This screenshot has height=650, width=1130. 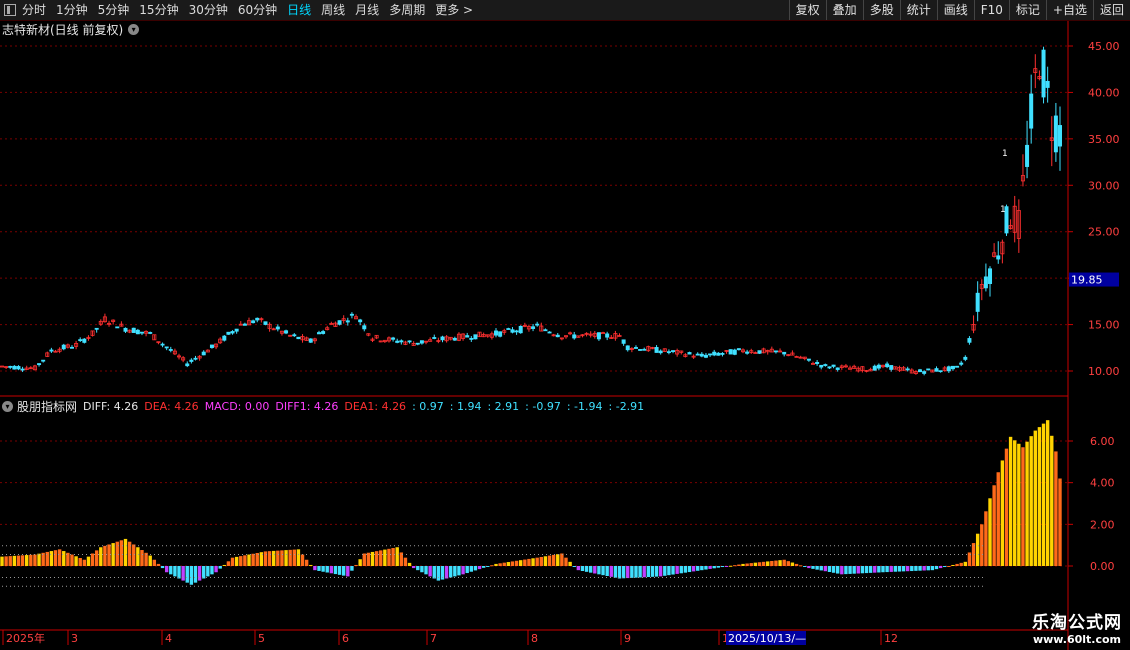 What do you see at coordinates (1102, 524) in the screenshot?
I see `macd-tick-label: 2.00` at bounding box center [1102, 524].